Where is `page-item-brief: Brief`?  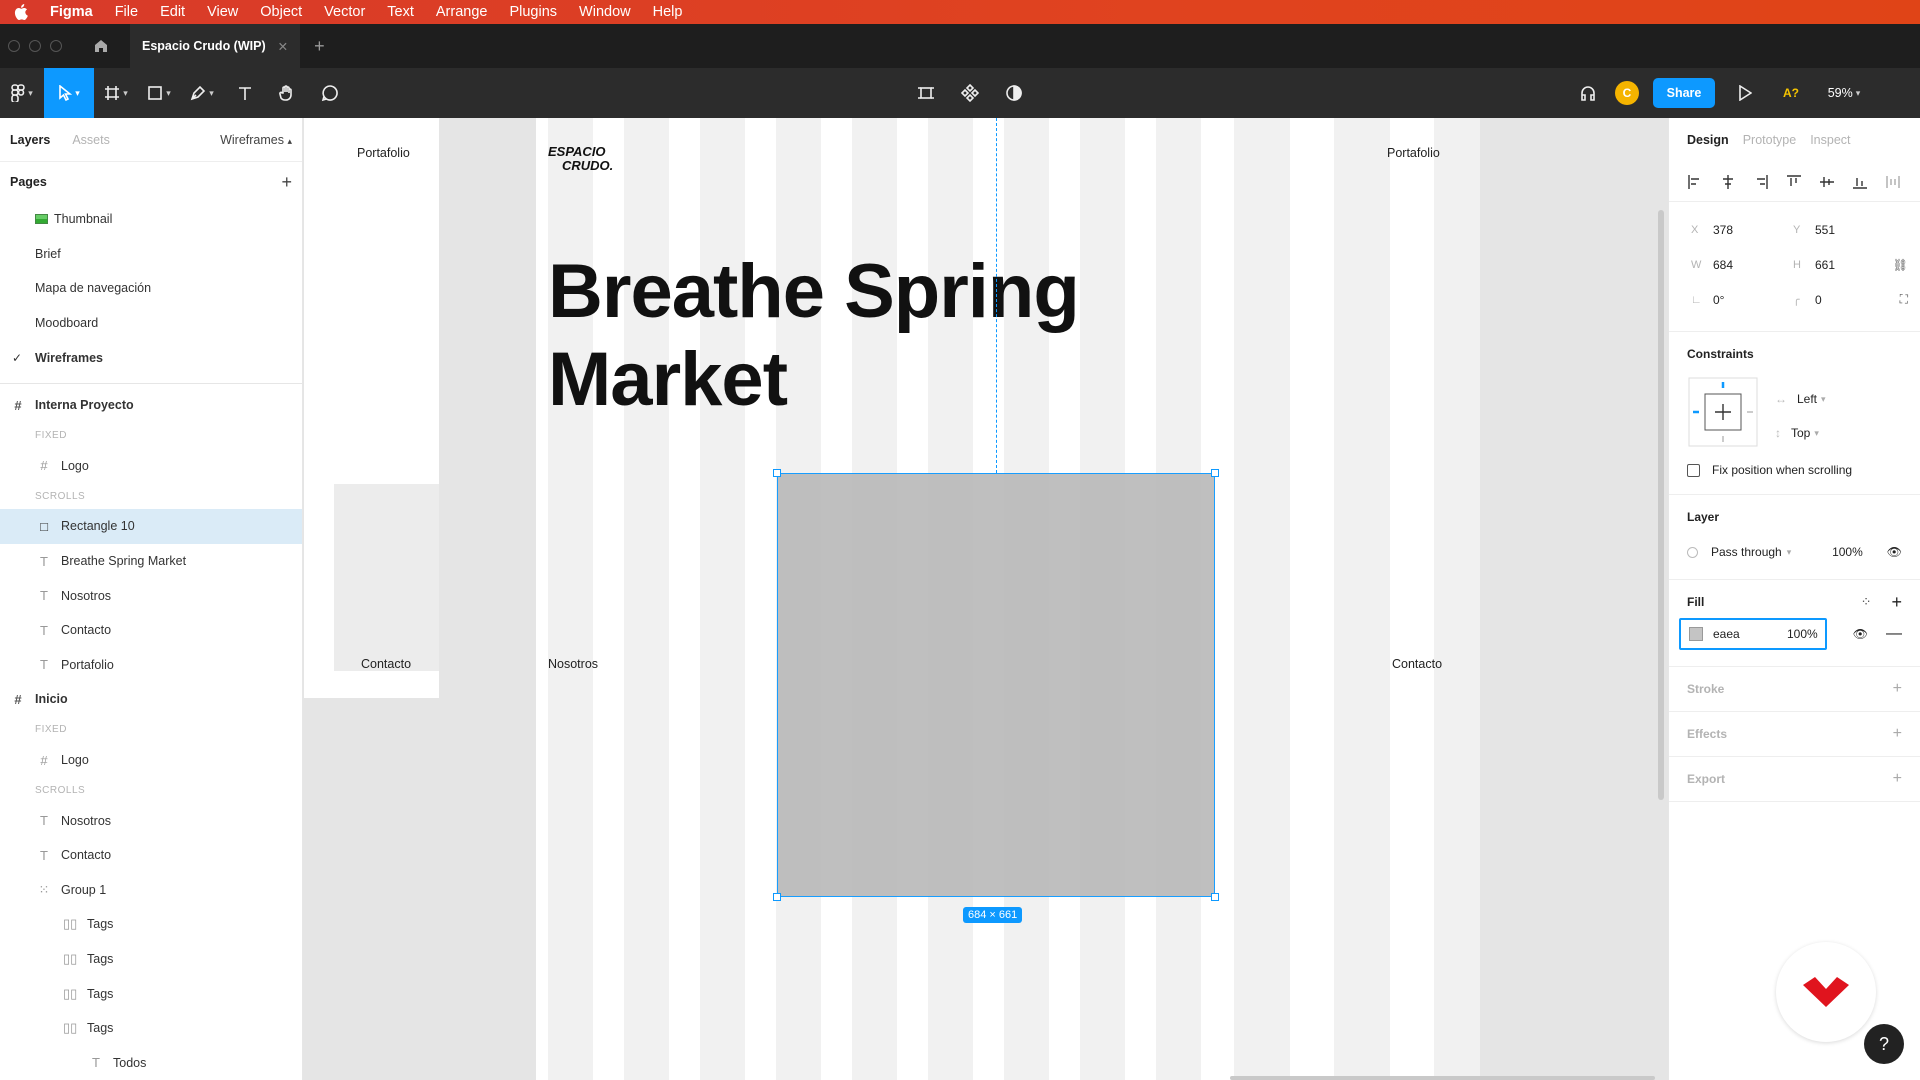 page-item-brief: Brief is located at coordinates (151, 254).